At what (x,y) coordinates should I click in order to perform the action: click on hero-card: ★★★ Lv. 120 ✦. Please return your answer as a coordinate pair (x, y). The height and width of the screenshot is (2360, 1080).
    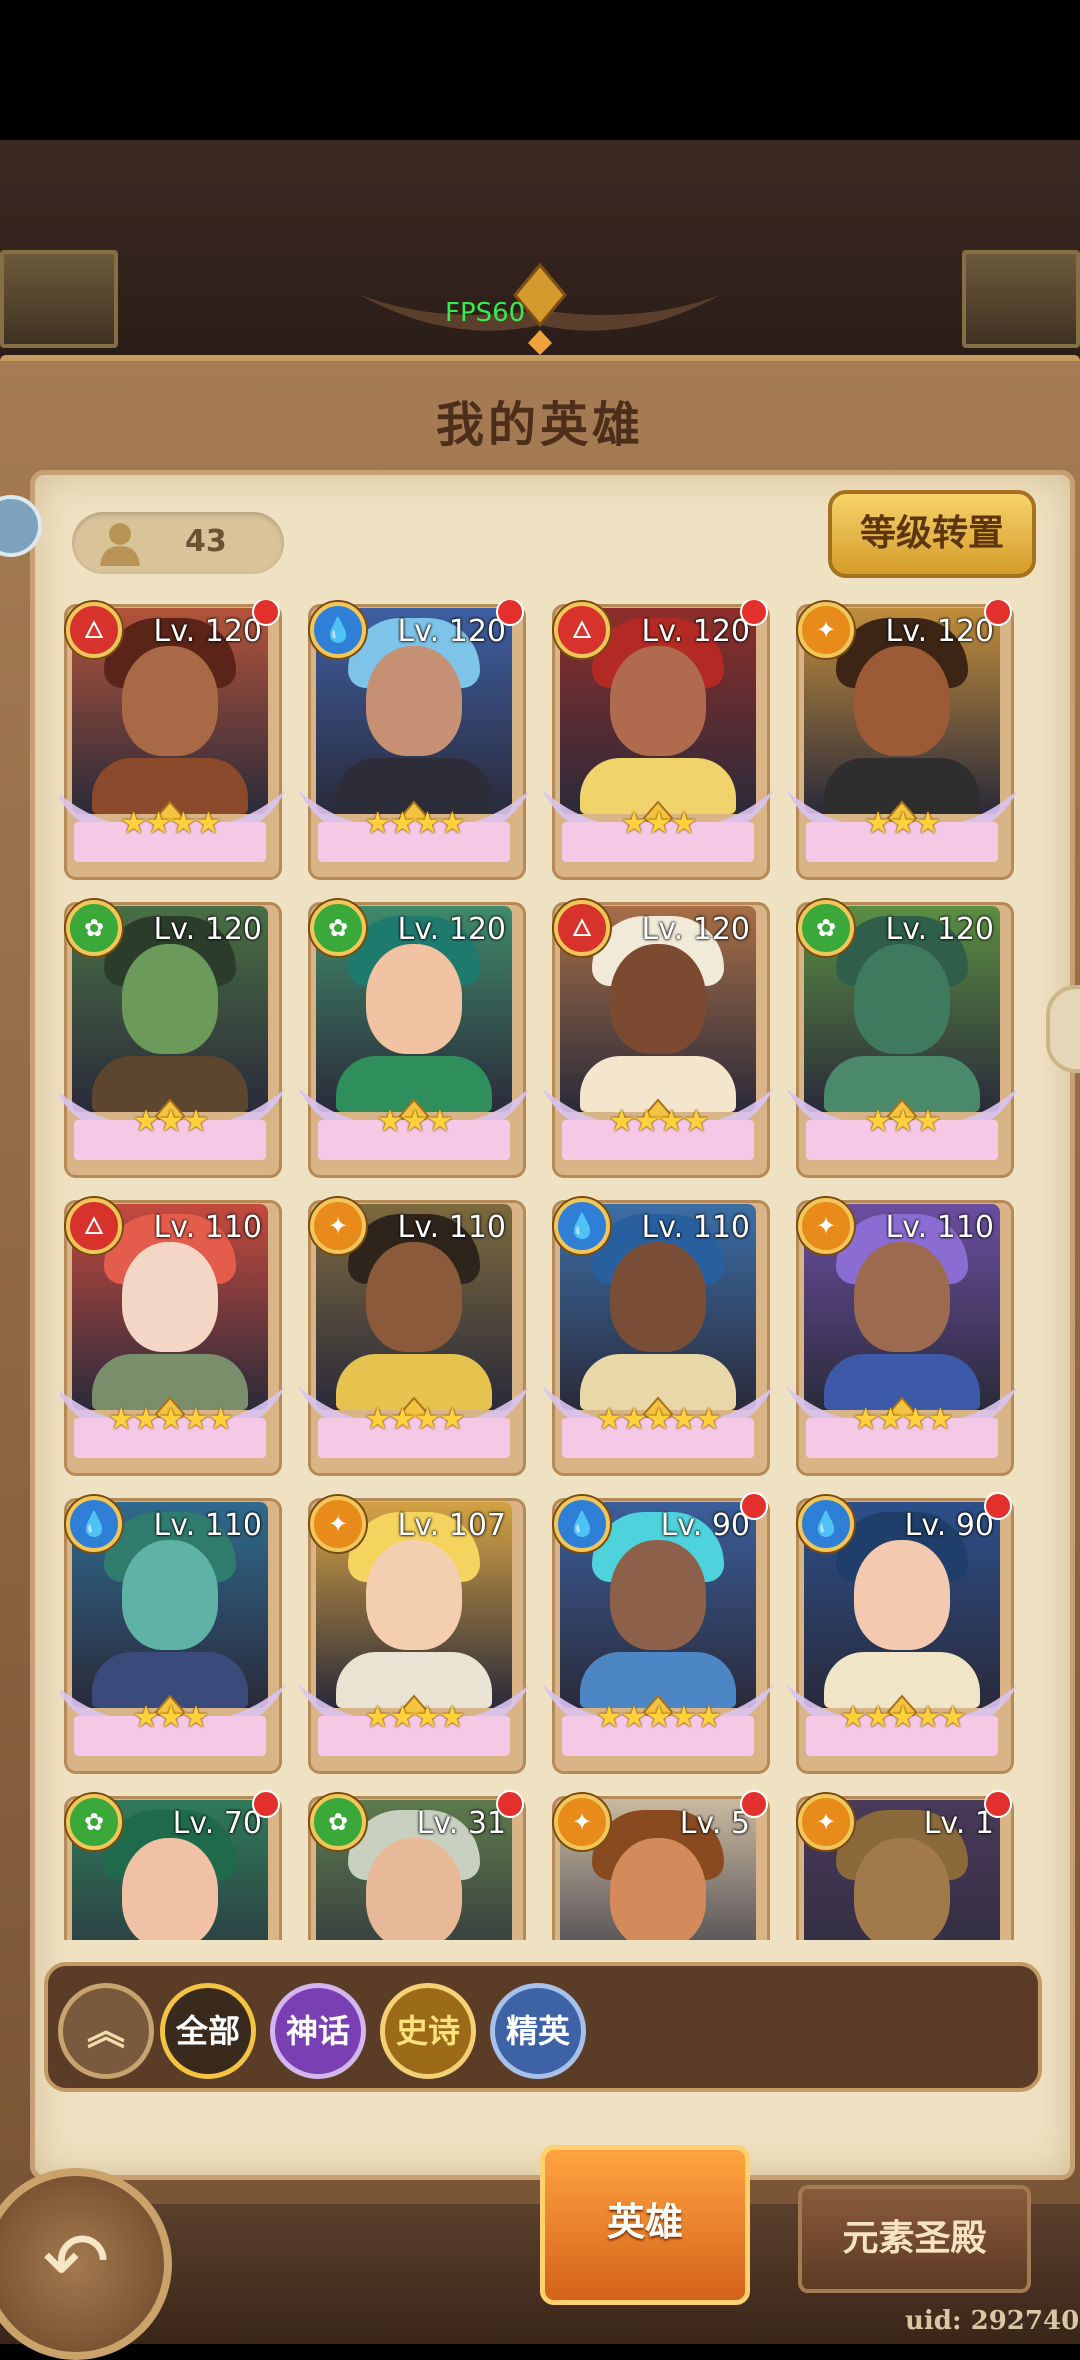
    Looking at the image, I should click on (902, 740).